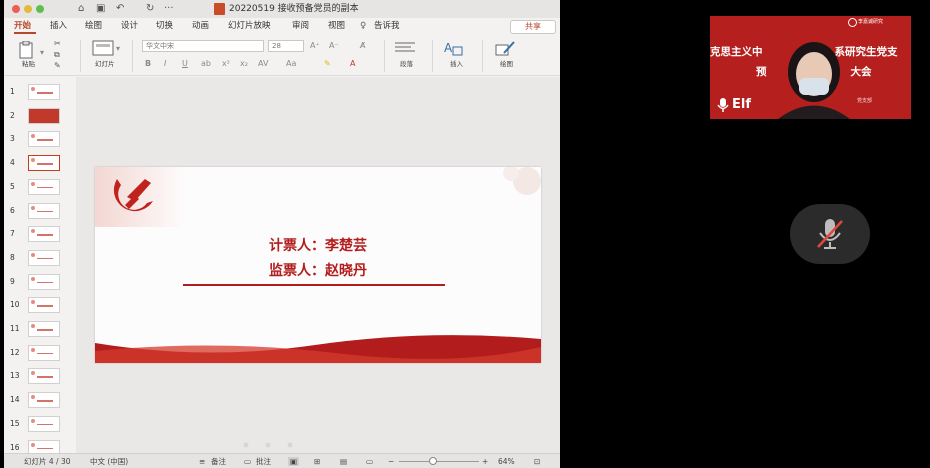 Image resolution: width=930 pixels, height=468 pixels. What do you see at coordinates (300, 26) in the screenshot?
I see `tab-review: 审阅` at bounding box center [300, 26].